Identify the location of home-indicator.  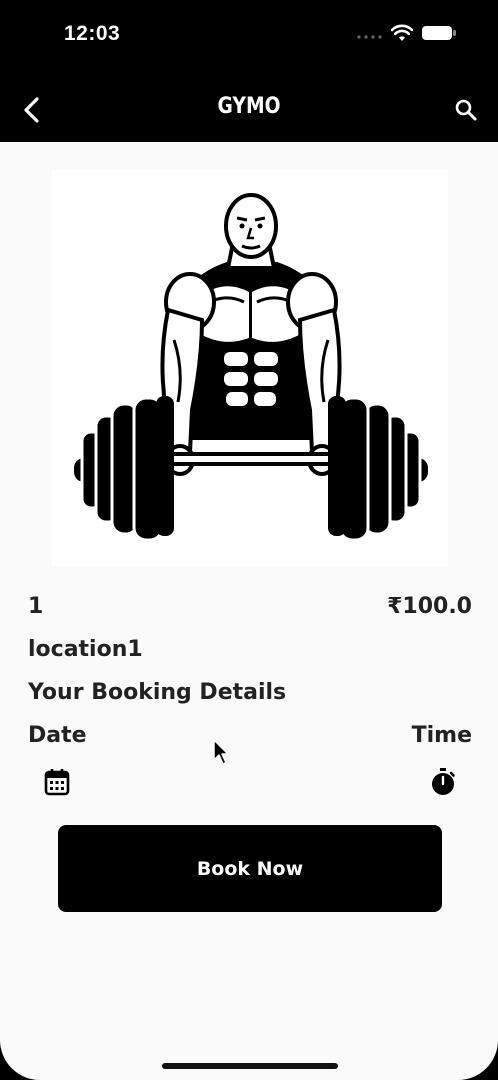
(250, 1066).